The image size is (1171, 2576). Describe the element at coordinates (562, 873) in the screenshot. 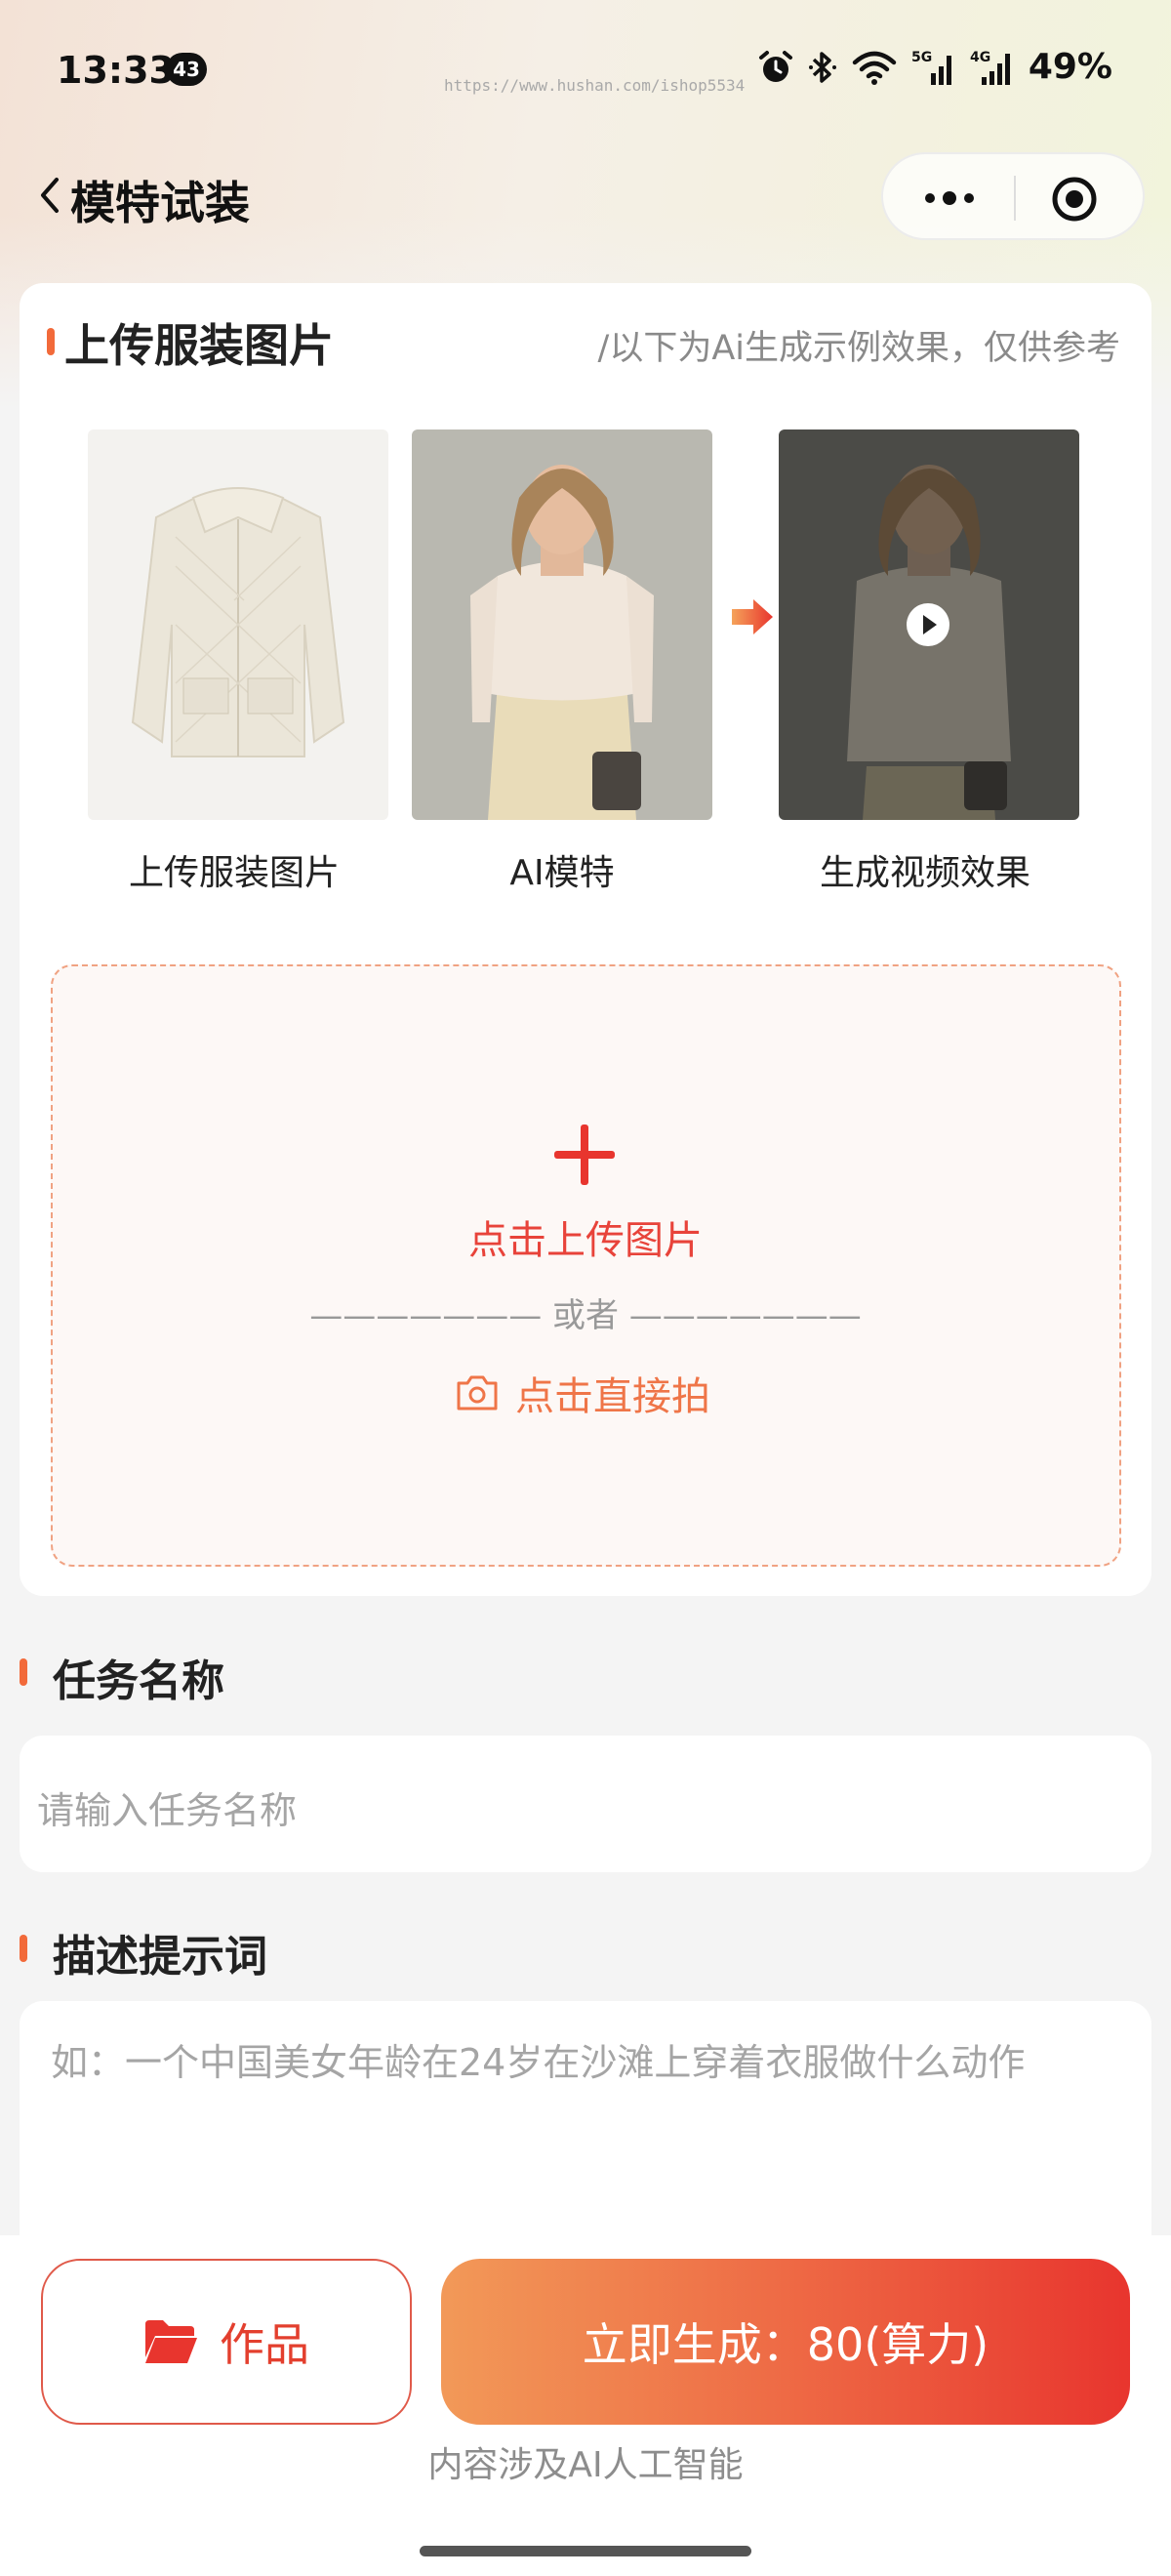

I see `example-label-model: AI模特` at that location.